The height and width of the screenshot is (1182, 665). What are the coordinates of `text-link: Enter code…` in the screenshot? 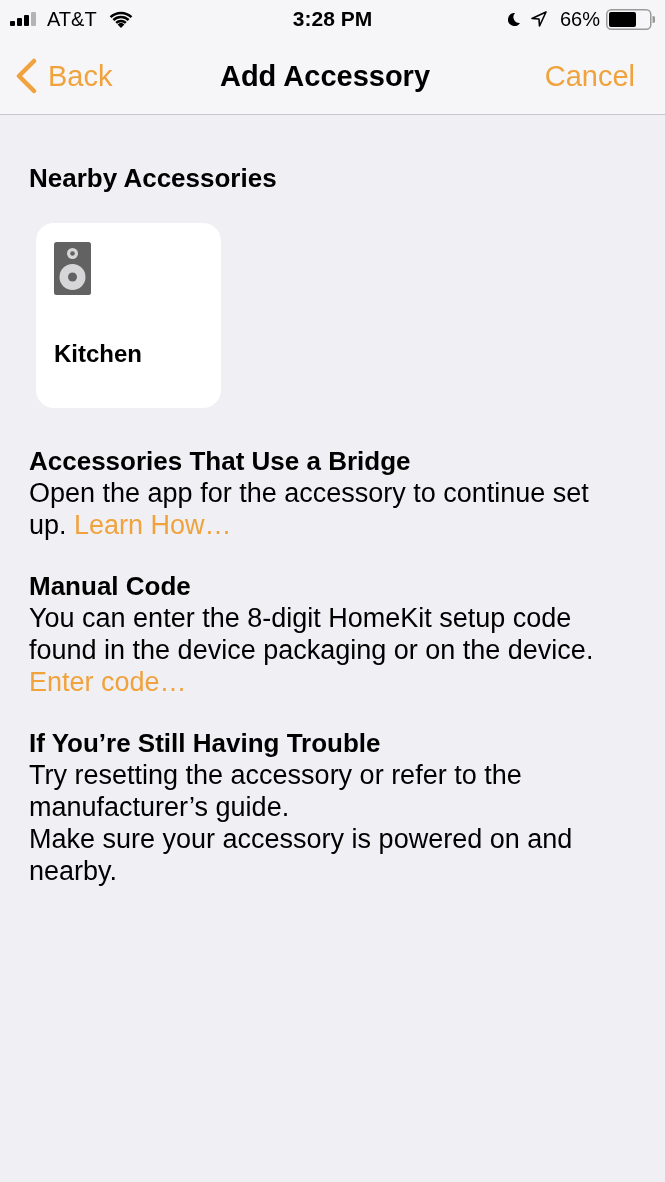 It's located at (108, 682).